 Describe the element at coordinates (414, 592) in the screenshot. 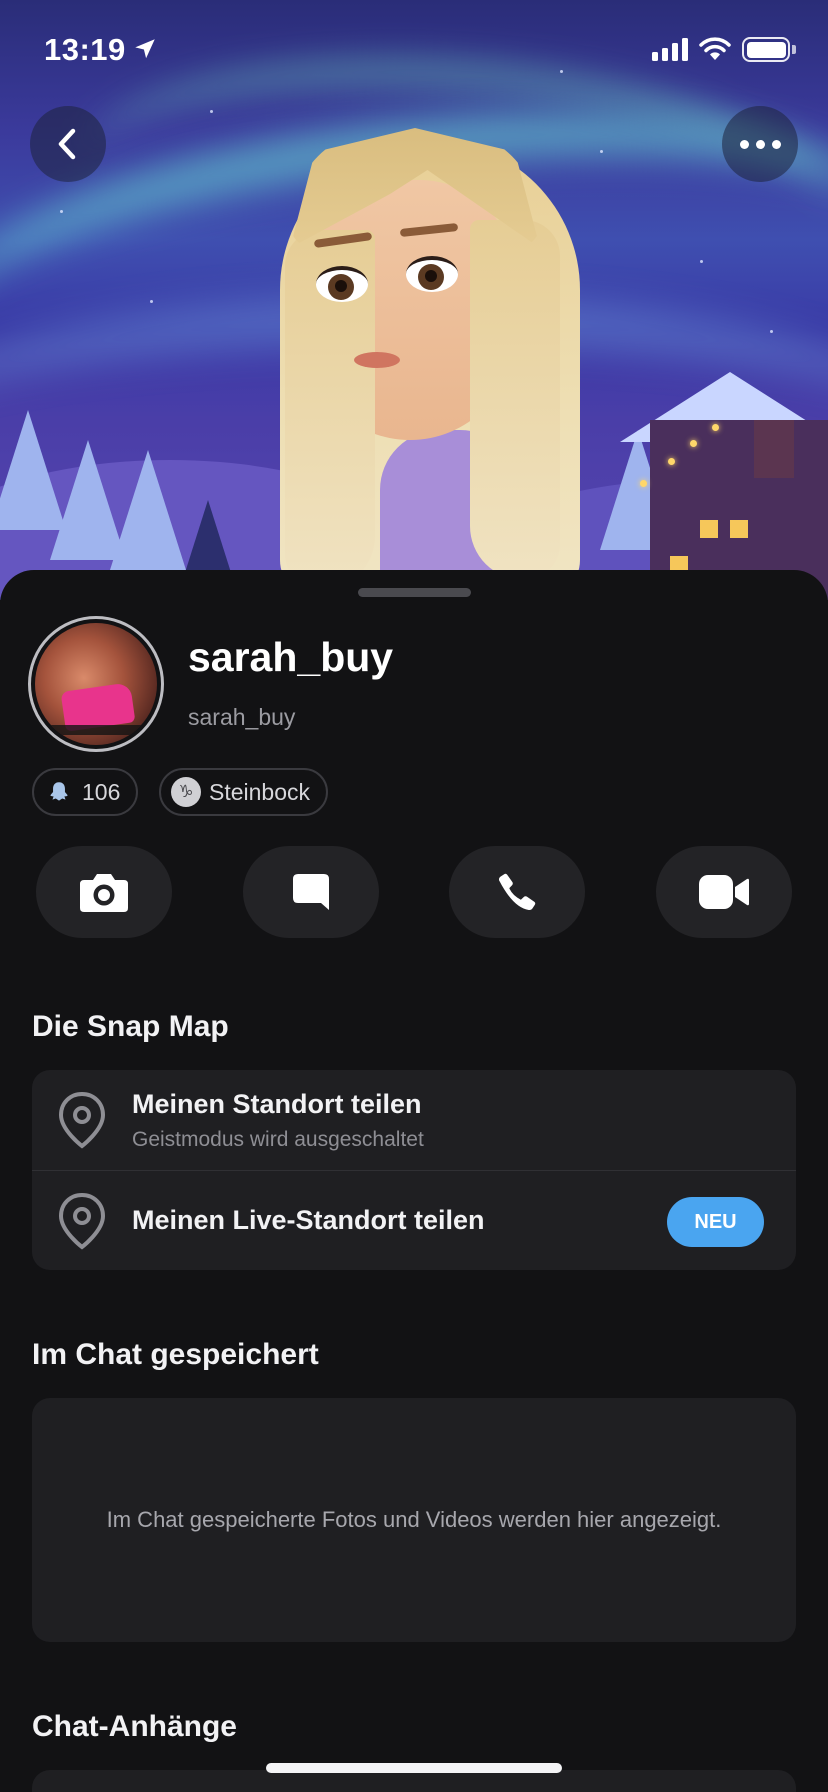

I see `sheet-drag-handle` at that location.